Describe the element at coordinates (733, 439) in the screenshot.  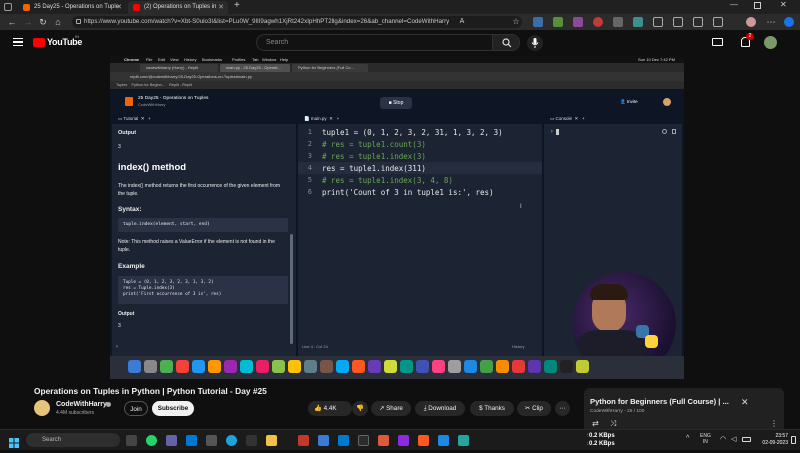
I see `volume-icon: ◁` at that location.